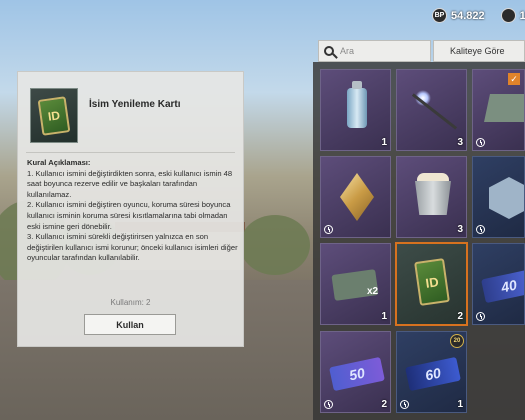  What do you see at coordinates (457, 341) in the screenshot?
I see `level-badge: 20` at bounding box center [457, 341].